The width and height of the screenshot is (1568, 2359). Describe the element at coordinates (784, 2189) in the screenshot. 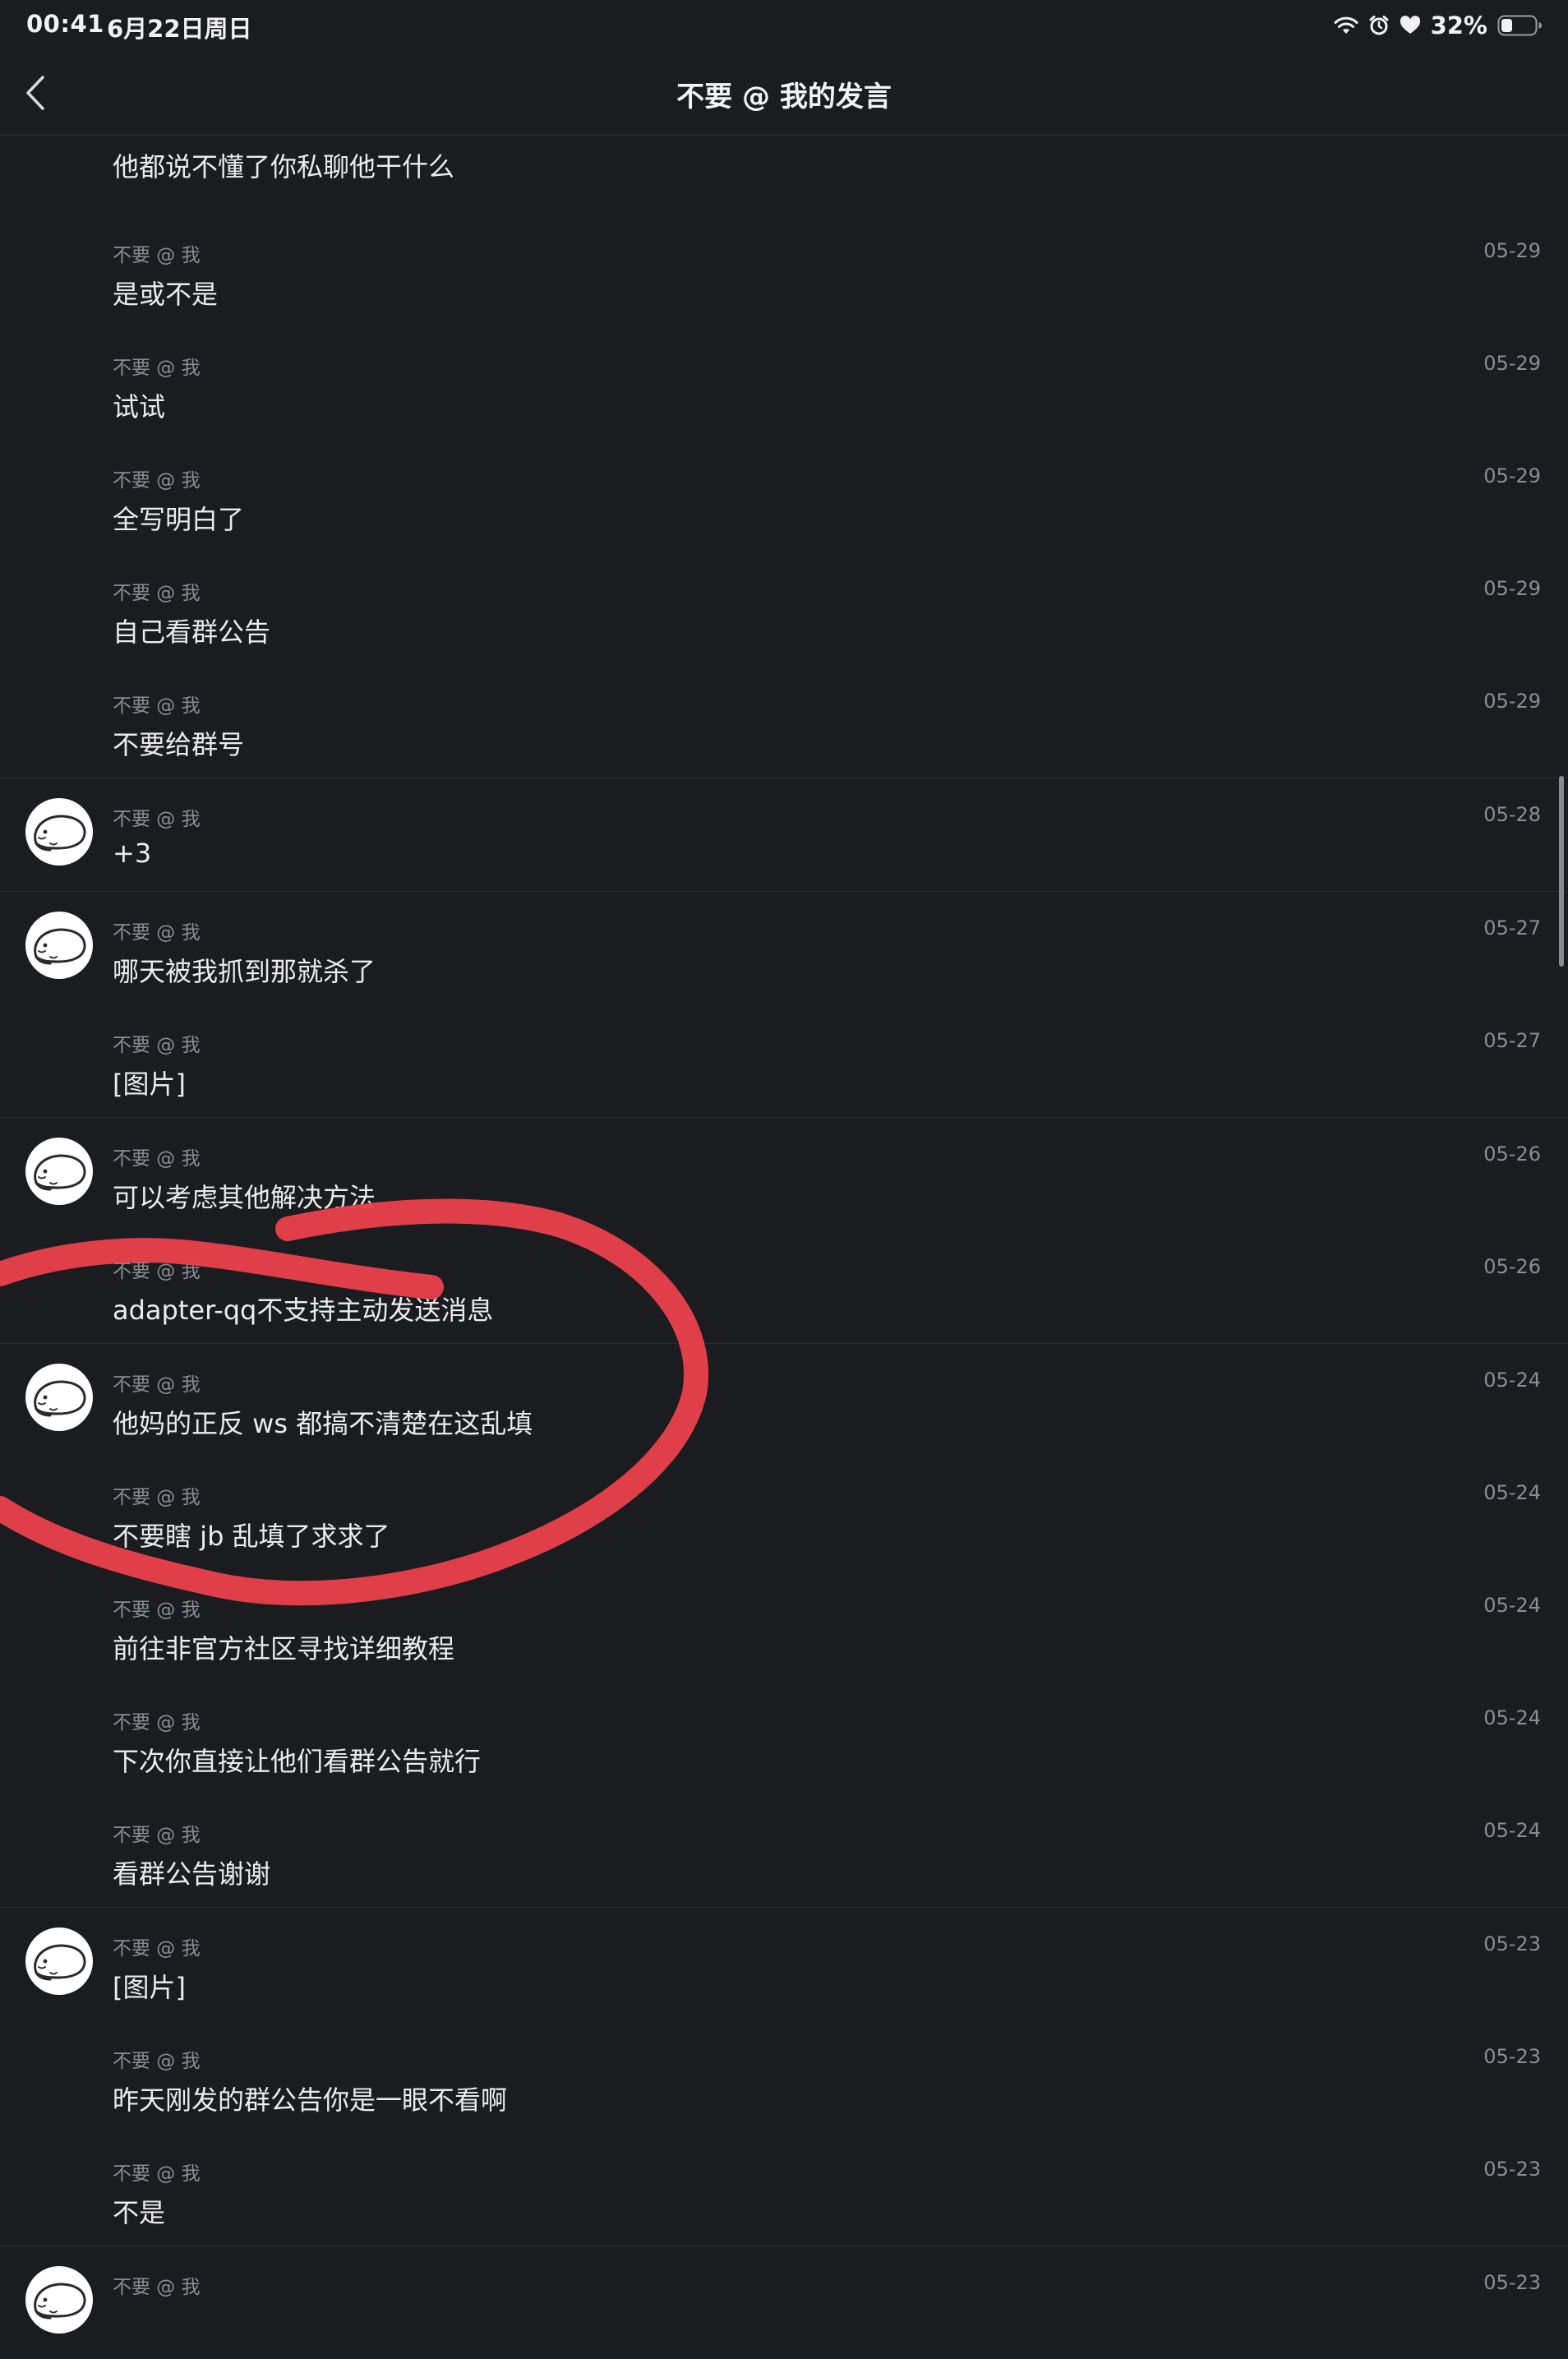

I see `list-item: 不要 @ 我 05-23 不是` at that location.